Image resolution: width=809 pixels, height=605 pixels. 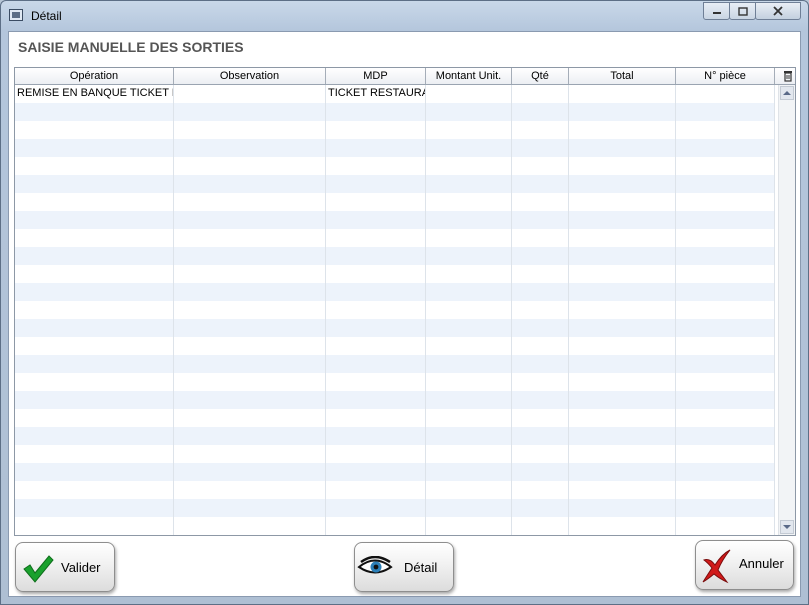 I want to click on cell-total, so click(x=622, y=94).